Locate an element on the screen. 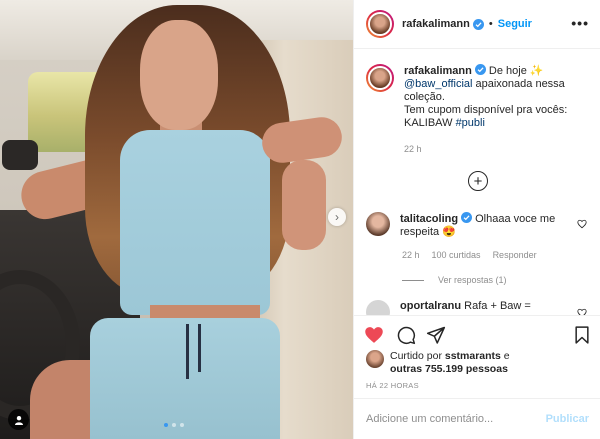 The image size is (600, 439). post-author: rafakalimann is located at coordinates (436, 24).